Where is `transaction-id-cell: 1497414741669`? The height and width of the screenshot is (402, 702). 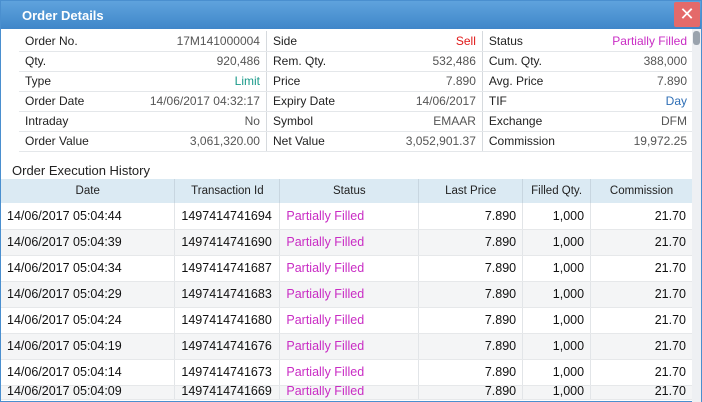 transaction-id-cell: 1497414741669 is located at coordinates (227, 392).